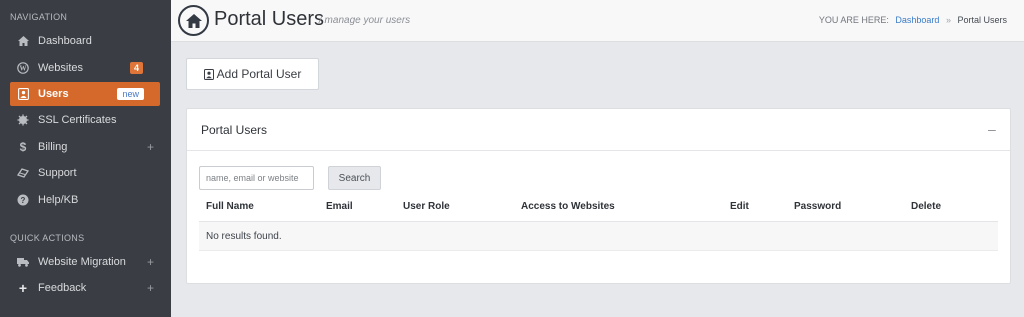 This screenshot has height=317, width=1024. What do you see at coordinates (354, 178) in the screenshot?
I see `search-button: Search` at bounding box center [354, 178].